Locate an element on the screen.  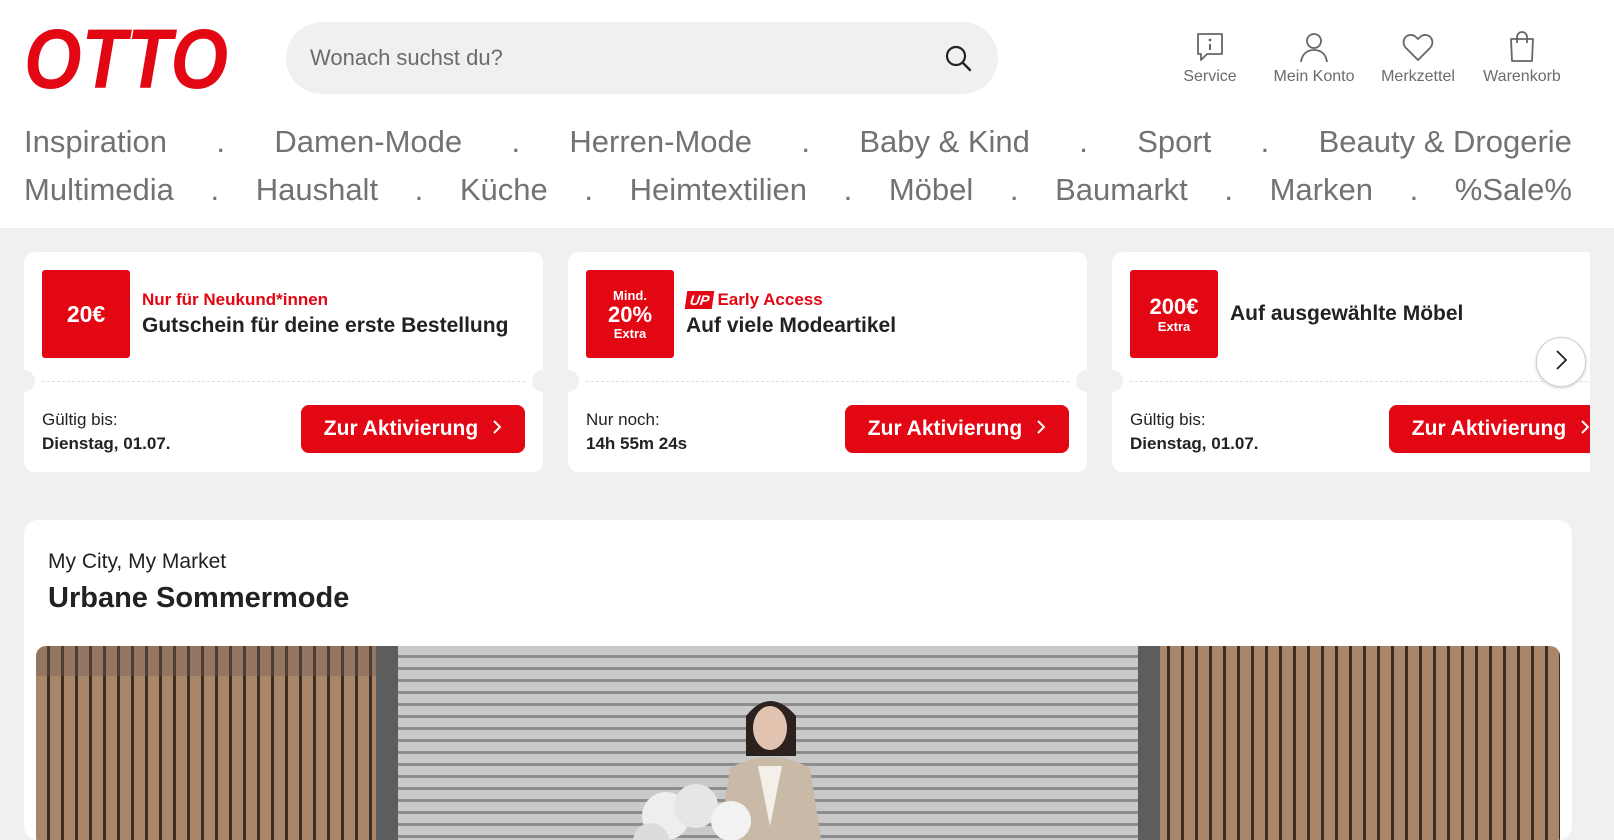
nav-item-marken: Marken is located at coordinates (1321, 190).